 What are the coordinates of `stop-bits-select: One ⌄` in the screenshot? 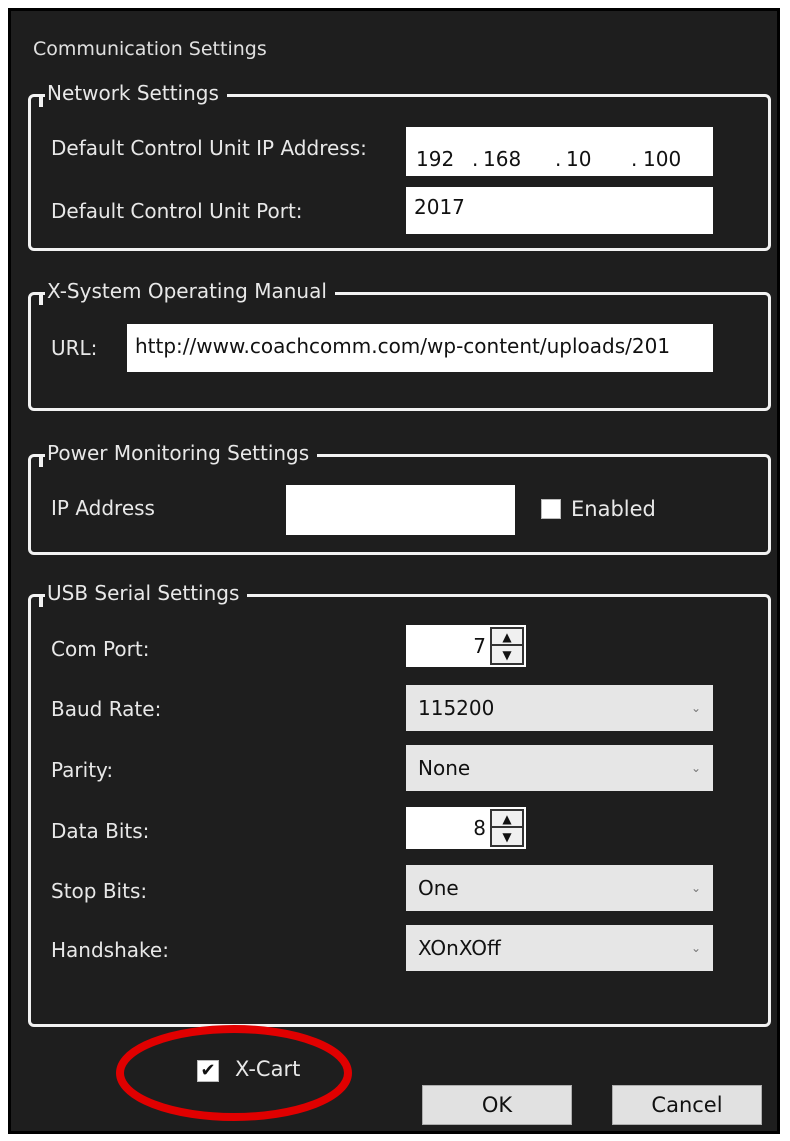 It's located at (559, 888).